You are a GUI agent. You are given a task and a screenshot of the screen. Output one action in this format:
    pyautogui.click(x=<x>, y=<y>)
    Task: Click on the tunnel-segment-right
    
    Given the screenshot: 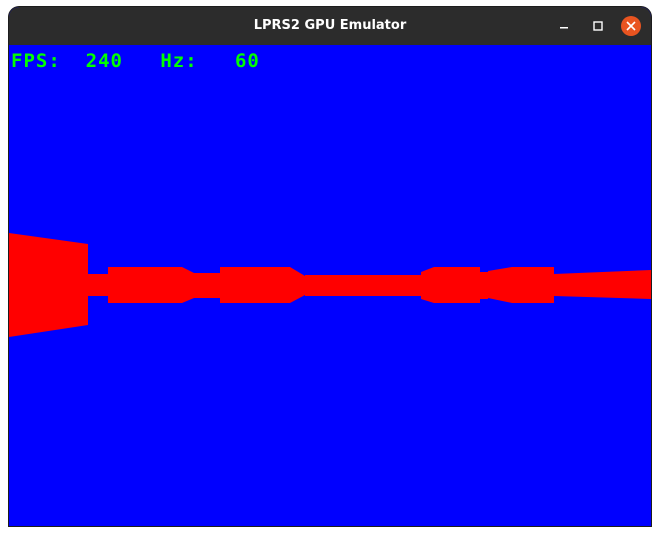 What is the action you would take?
    pyautogui.click(x=602, y=284)
    